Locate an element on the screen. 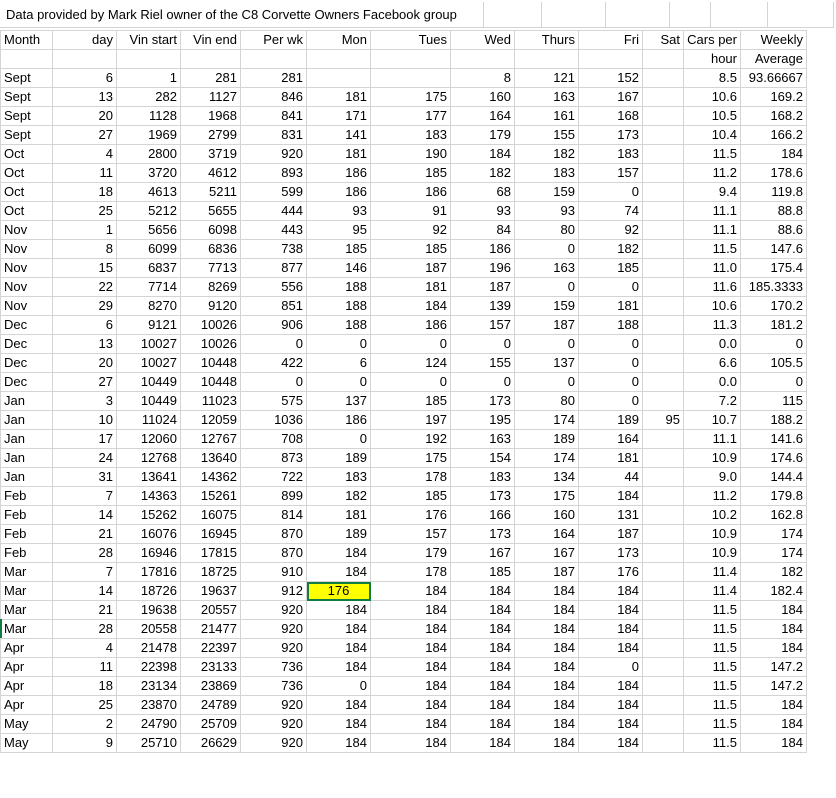 Image resolution: width=836 pixels, height=798 pixels. cell-thurs: 163 is located at coordinates (546, 268).